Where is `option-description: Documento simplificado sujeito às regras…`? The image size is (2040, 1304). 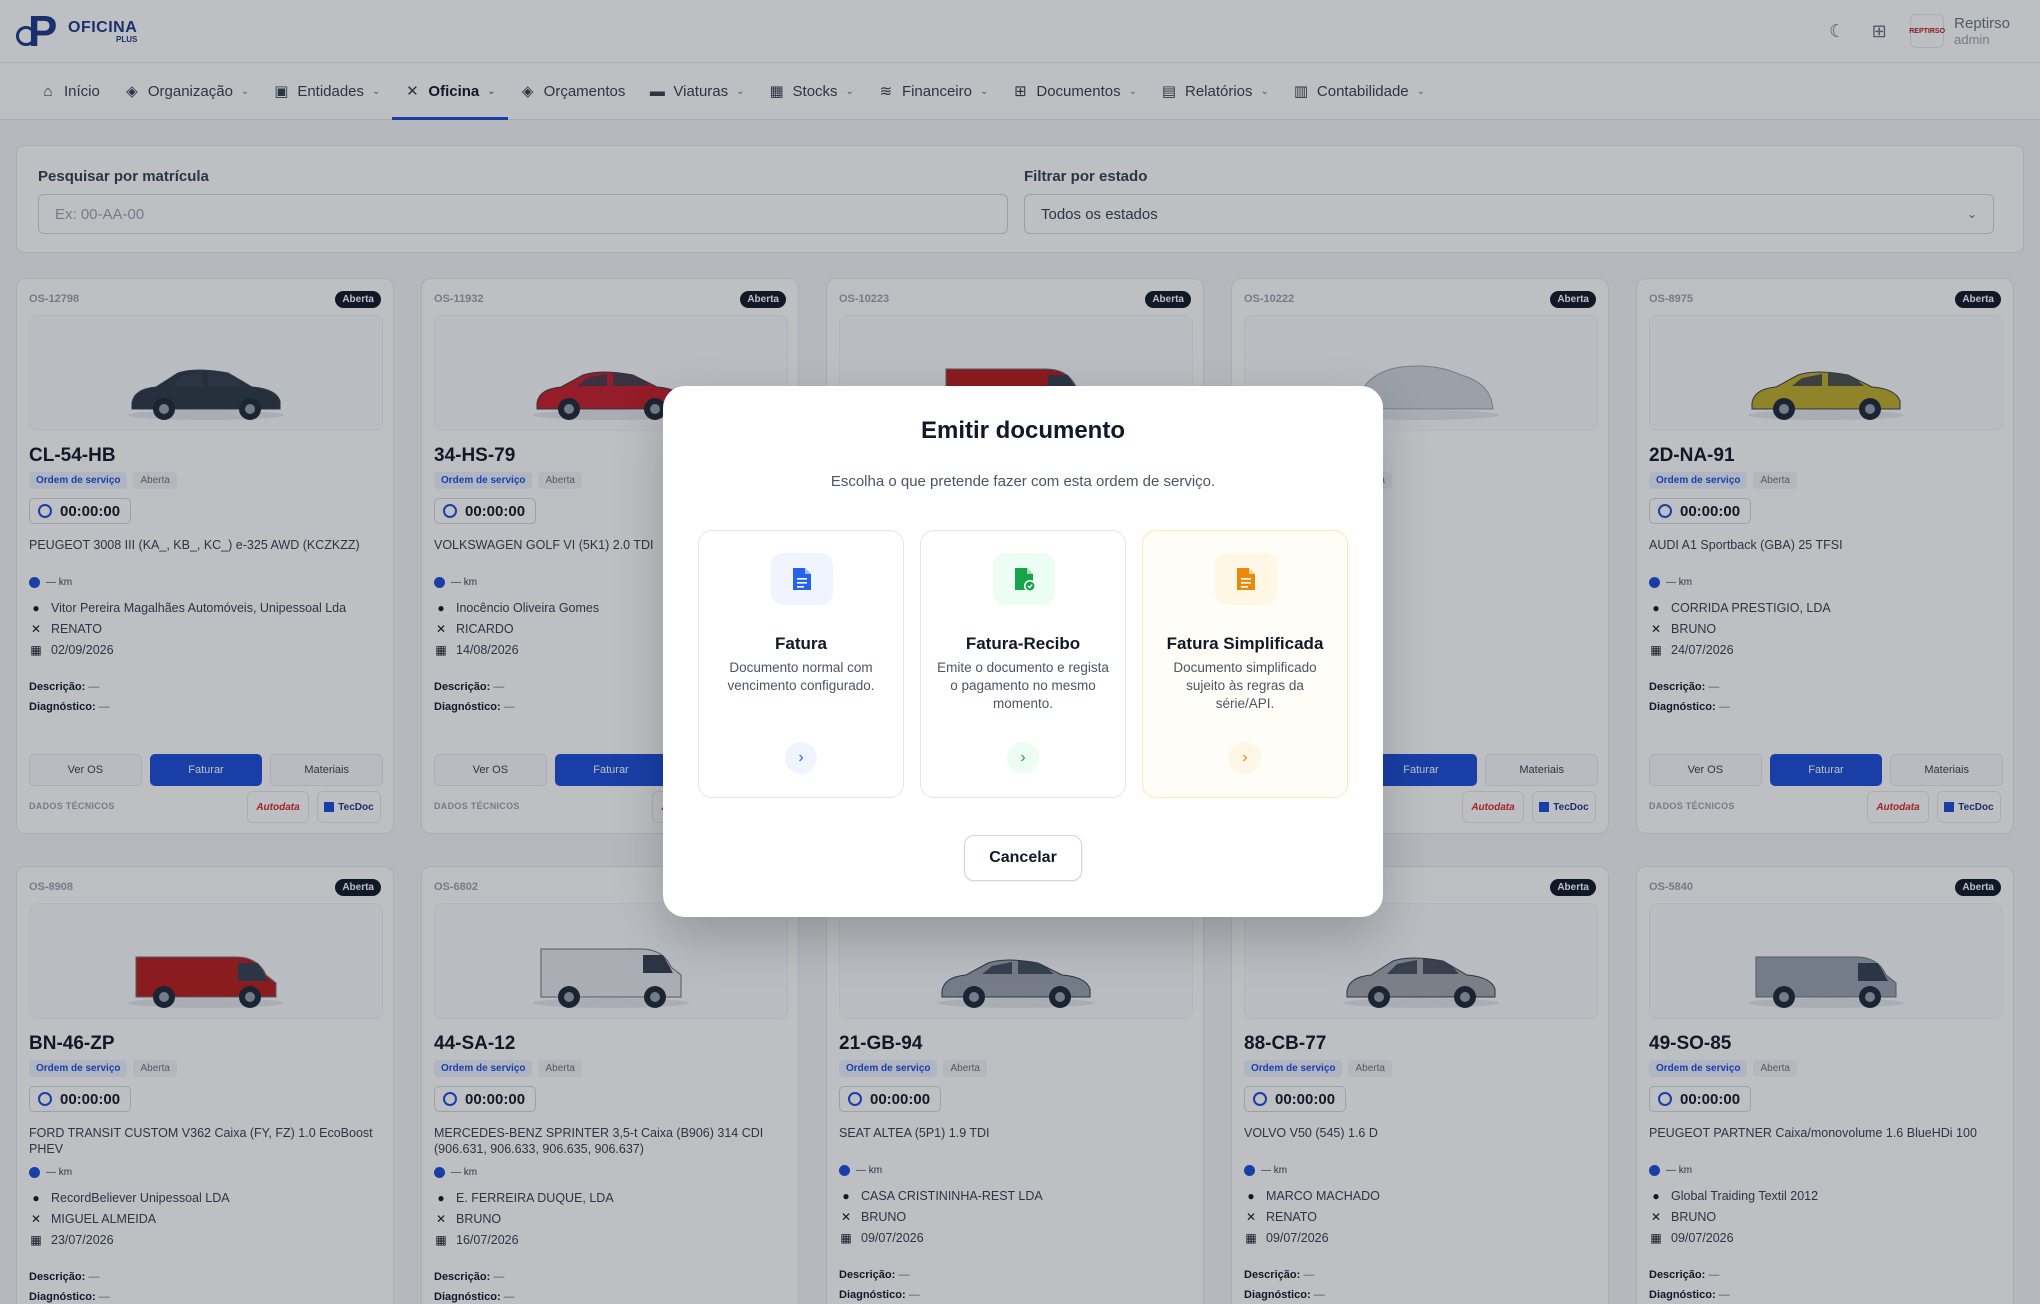 option-description: Documento simplificado sujeito às regras… is located at coordinates (1245, 685).